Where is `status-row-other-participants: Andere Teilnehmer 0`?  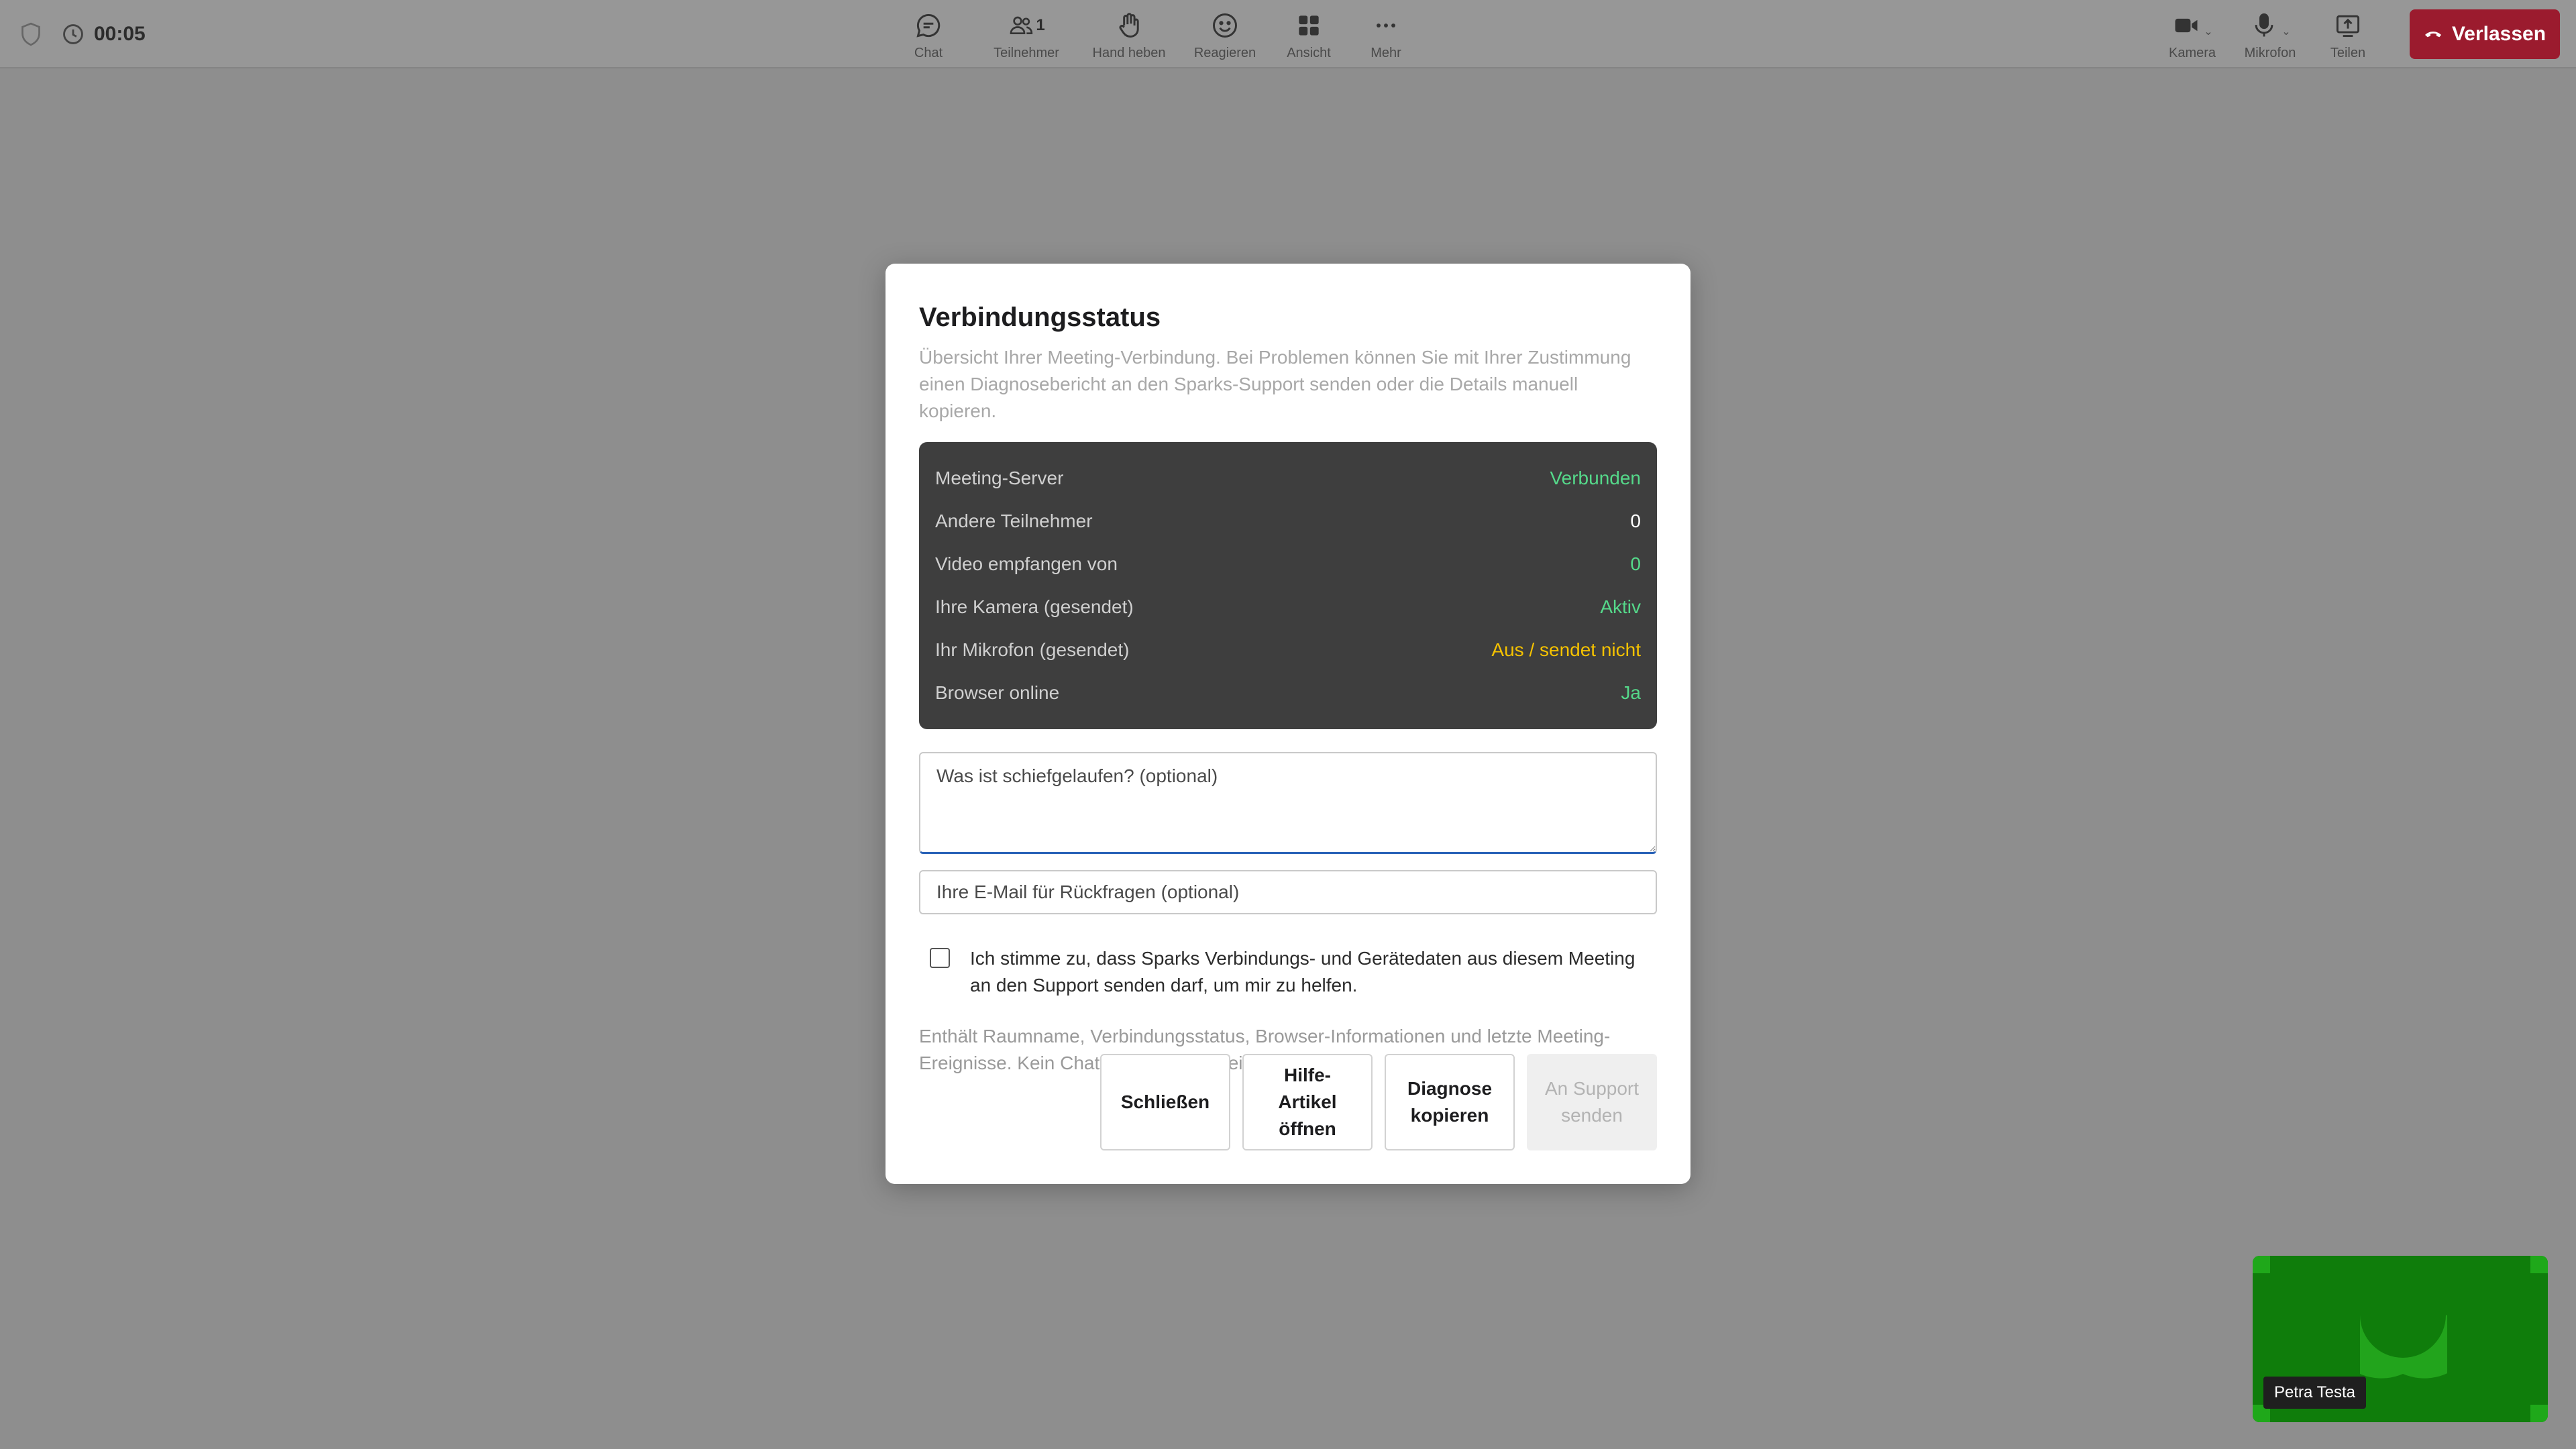
status-row-other-participants: Andere Teilnehmer 0 is located at coordinates (1288, 521).